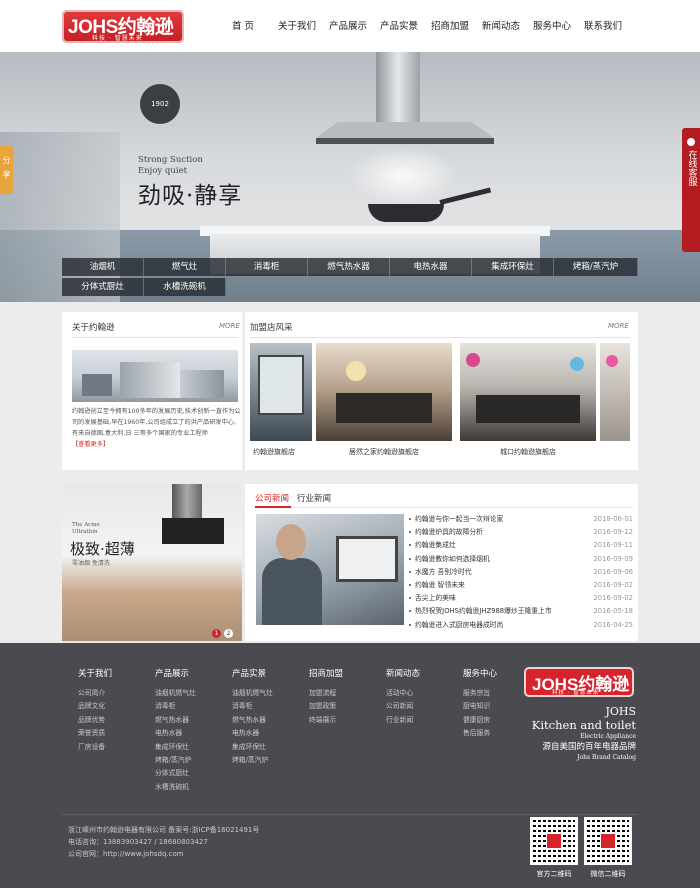 This screenshot has height=888, width=700. Describe the element at coordinates (267, 267) in the screenshot. I see `category-disinfection-cabinet: 消毒柜` at that location.